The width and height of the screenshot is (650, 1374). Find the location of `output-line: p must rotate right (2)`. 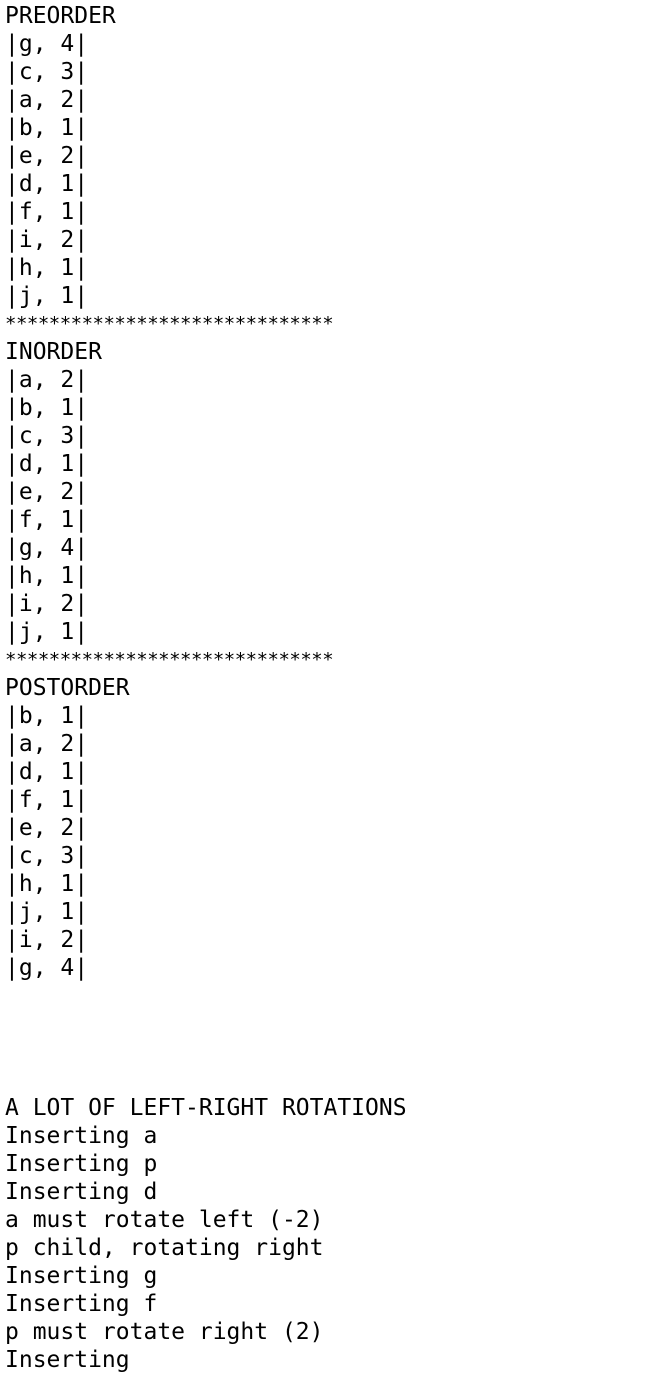

output-line: p must rotate right (2) is located at coordinates (164, 1332).